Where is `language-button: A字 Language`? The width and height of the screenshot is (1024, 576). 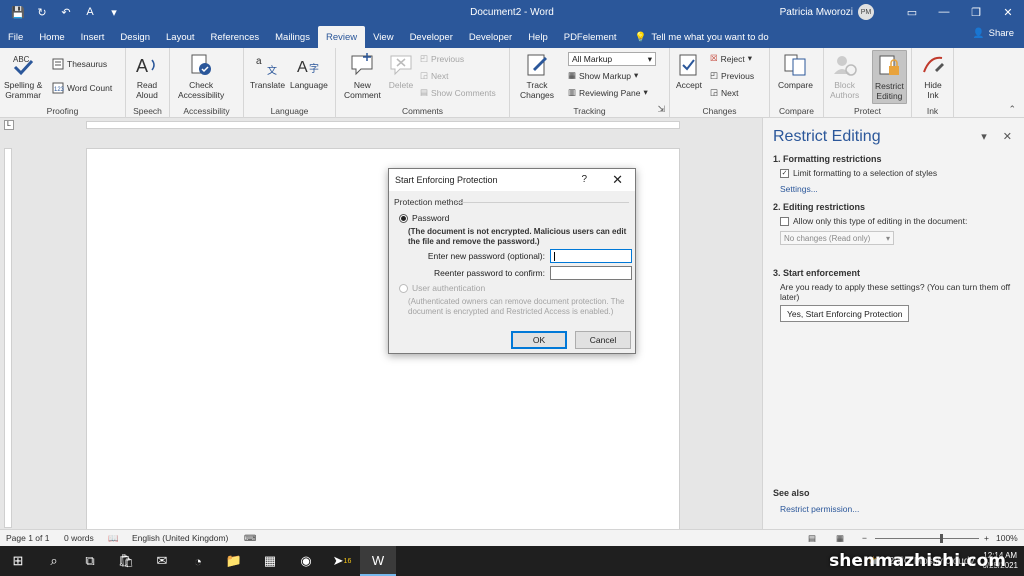 language-button: A字 Language is located at coordinates (309, 71).